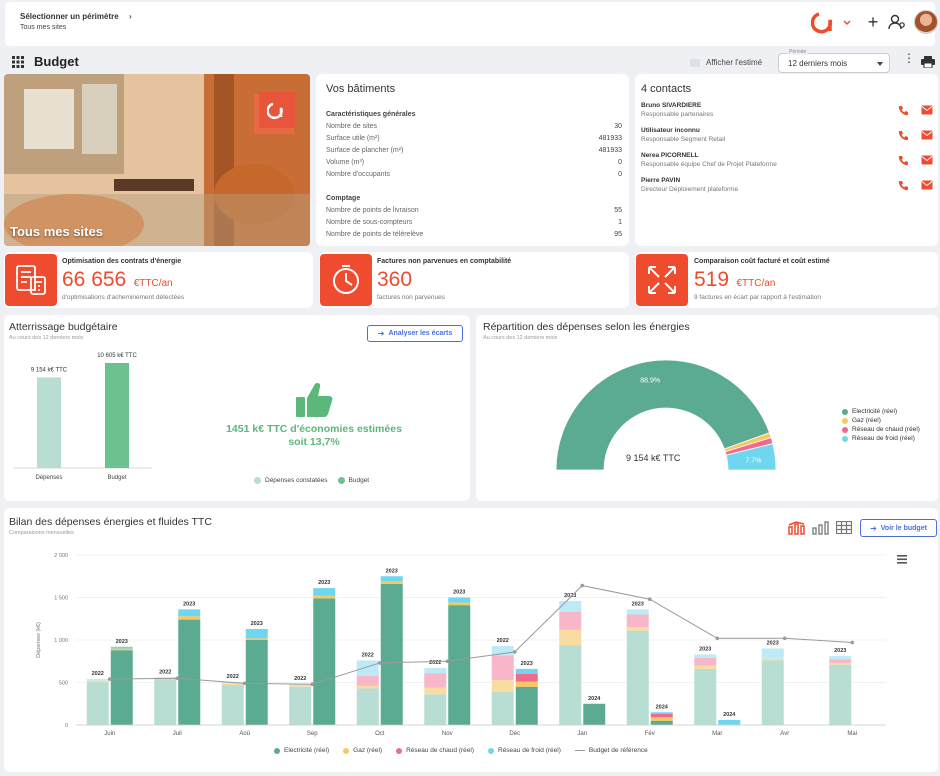 The width and height of the screenshot is (940, 776). What do you see at coordinates (611, 750) in the screenshot?
I see `legend-item: Budget de référence` at bounding box center [611, 750].